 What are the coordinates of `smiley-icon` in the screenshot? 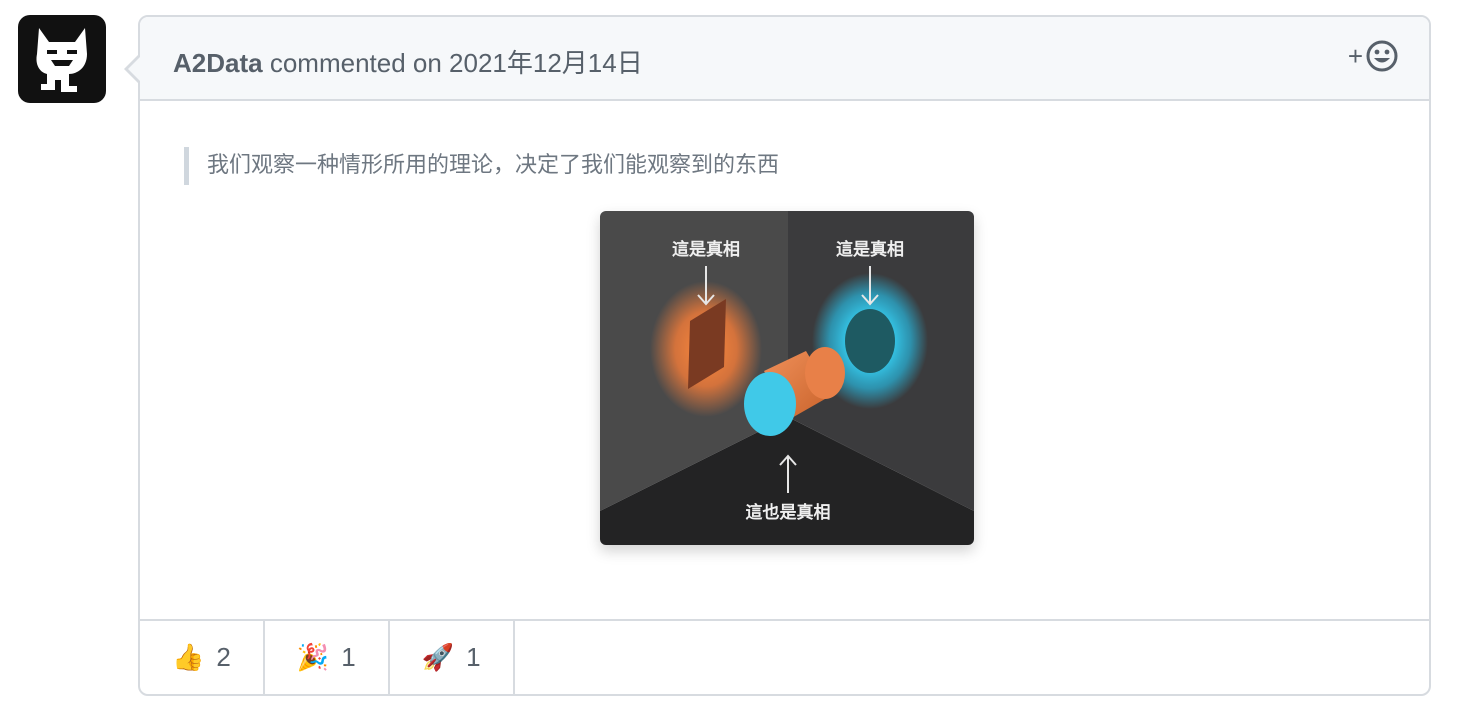 It's located at (1382, 56).